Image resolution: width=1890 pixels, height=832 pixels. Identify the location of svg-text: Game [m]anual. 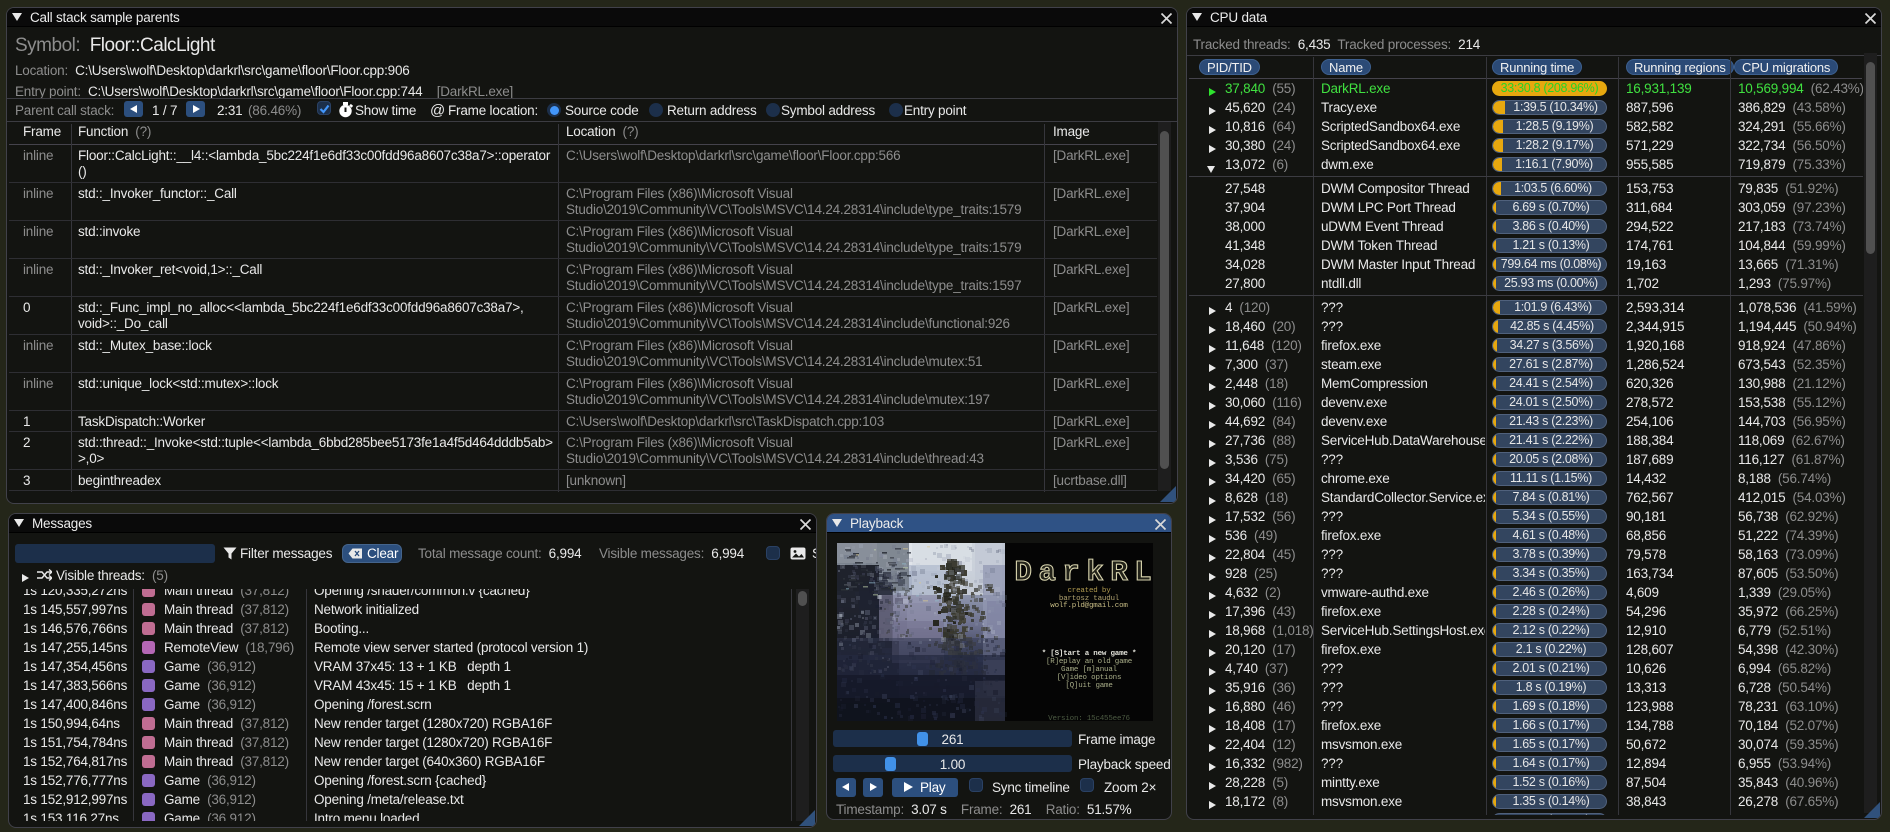
(1089, 670).